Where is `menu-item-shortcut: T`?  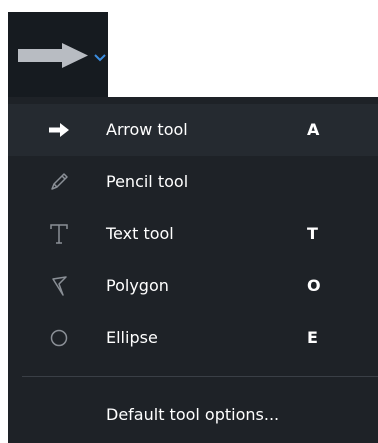
menu-item-shortcut: T is located at coordinates (312, 233).